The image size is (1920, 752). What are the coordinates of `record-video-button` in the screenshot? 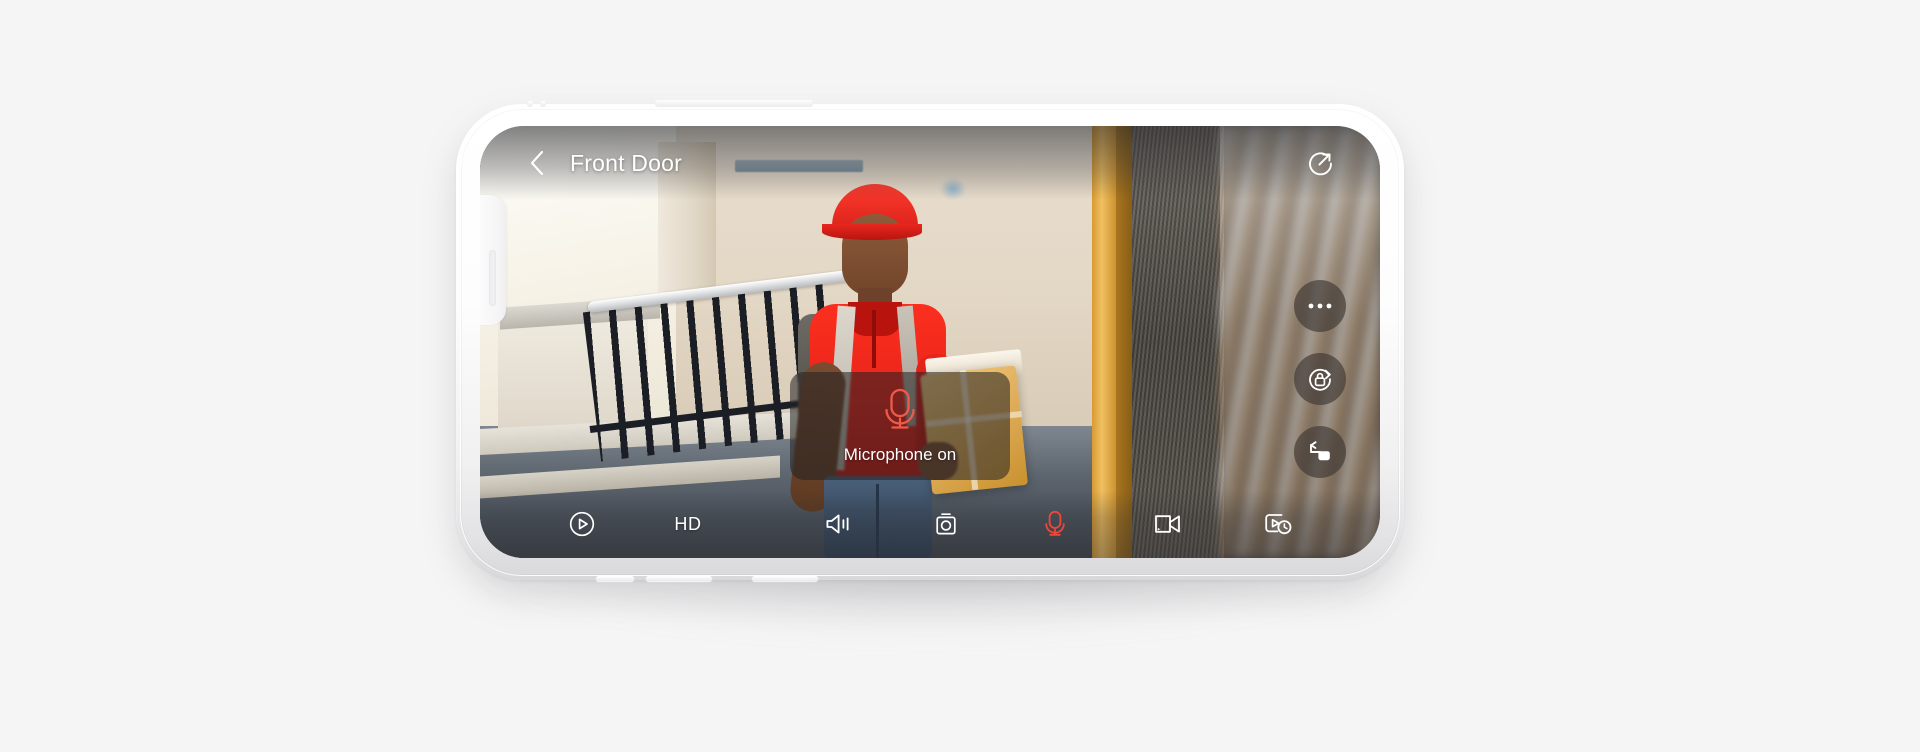 It's located at (1168, 524).